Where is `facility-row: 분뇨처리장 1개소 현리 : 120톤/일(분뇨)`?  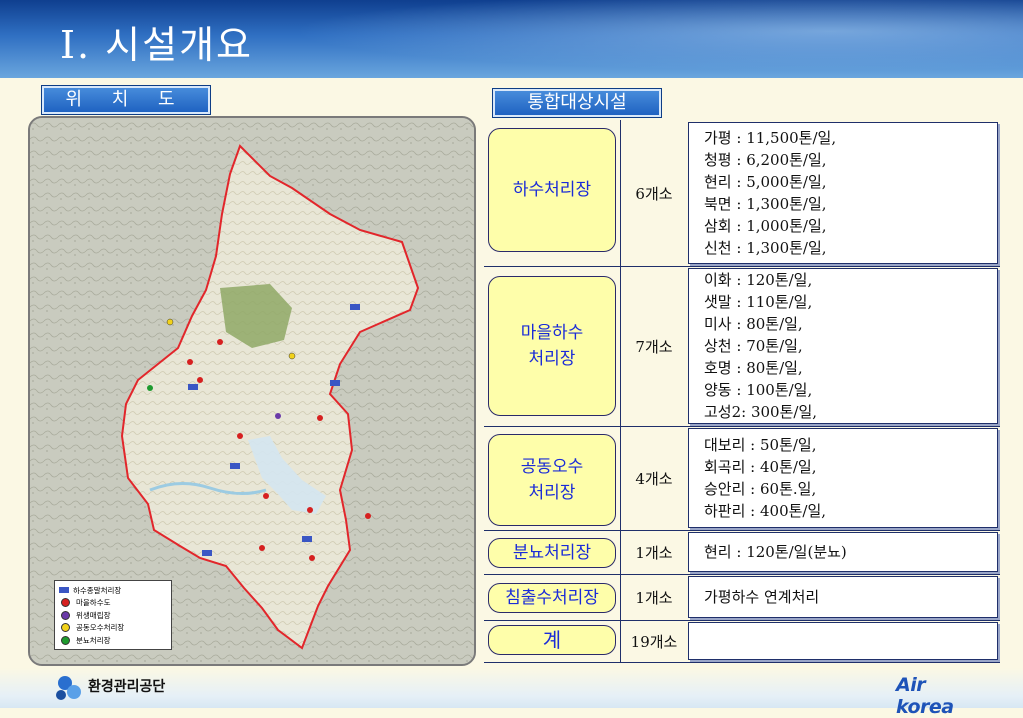
facility-row: 분뇨처리장 1개소 현리 : 120톤/일(분뇨) is located at coordinates (742, 552).